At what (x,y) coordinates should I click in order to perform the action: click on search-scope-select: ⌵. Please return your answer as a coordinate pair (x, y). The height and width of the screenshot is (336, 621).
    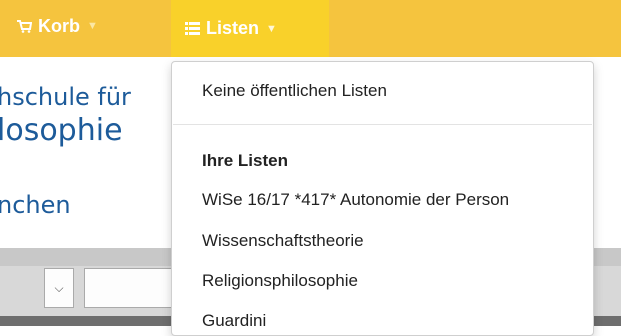
    Looking at the image, I should click on (59, 288).